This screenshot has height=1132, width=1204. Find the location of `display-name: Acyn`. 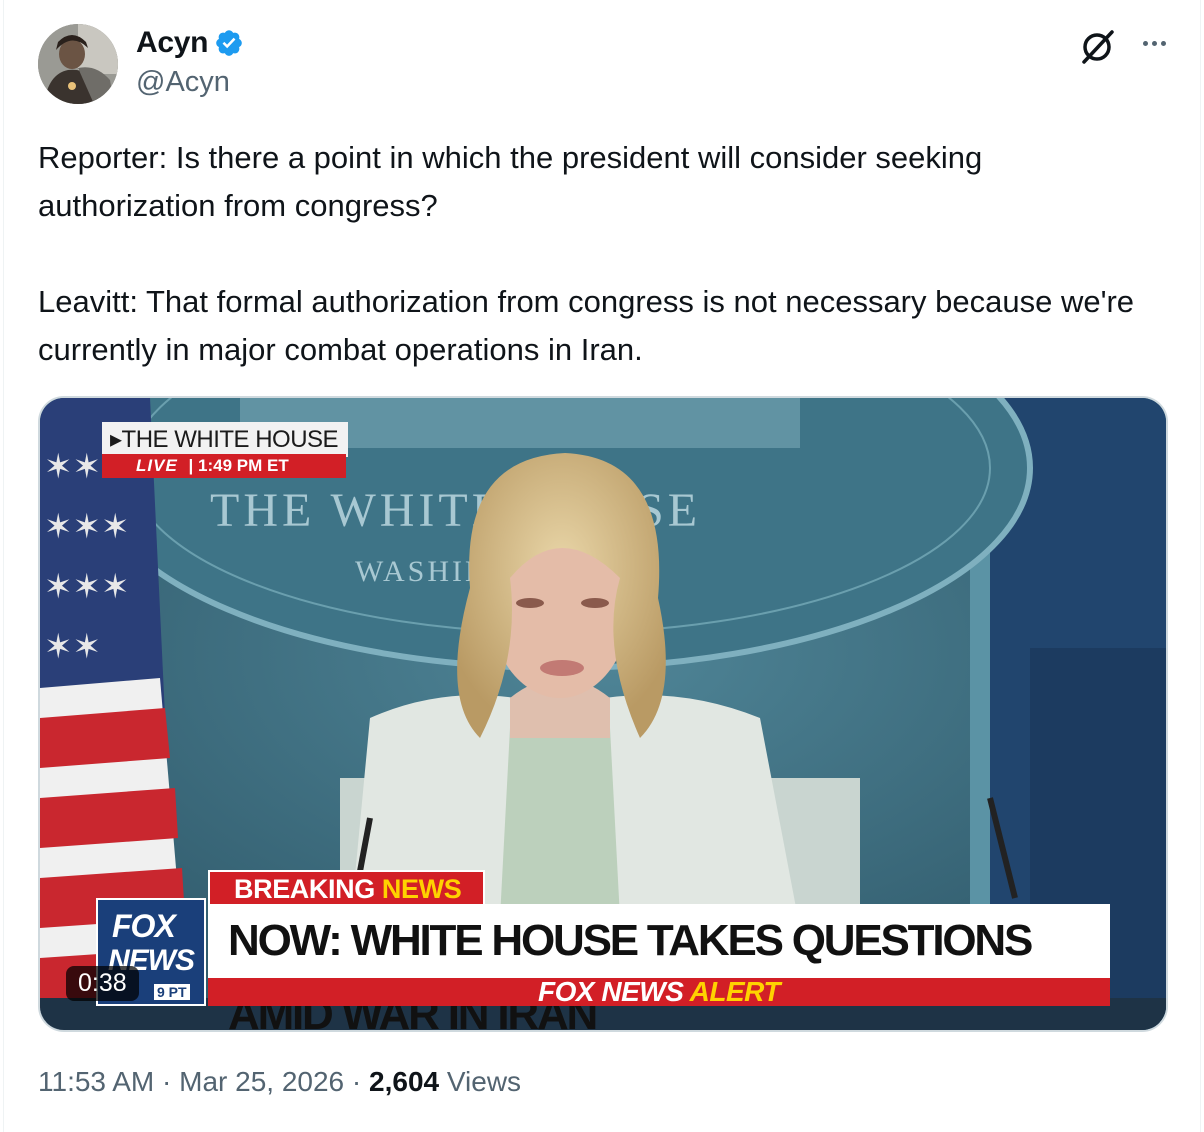

display-name: Acyn is located at coordinates (172, 43).